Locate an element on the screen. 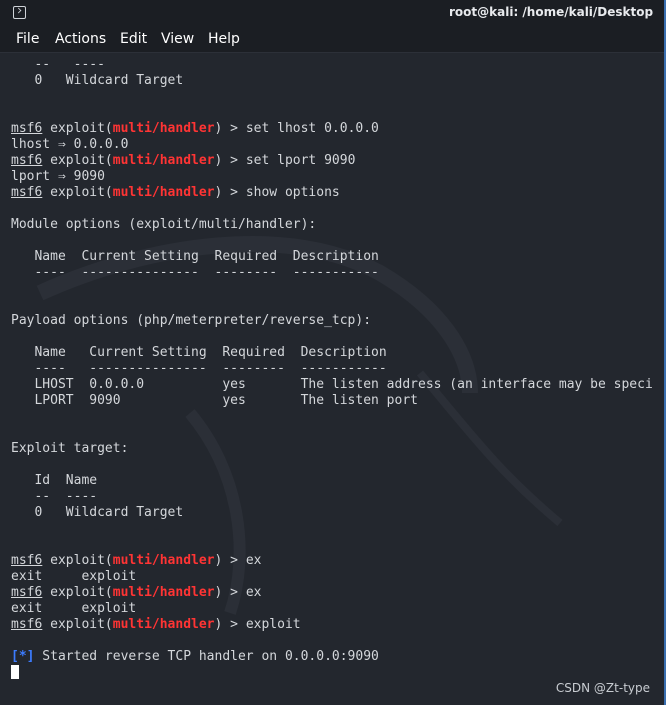 Image resolution: width=666 pixels, height=705 pixels. terminal-icon is located at coordinates (19, 12).